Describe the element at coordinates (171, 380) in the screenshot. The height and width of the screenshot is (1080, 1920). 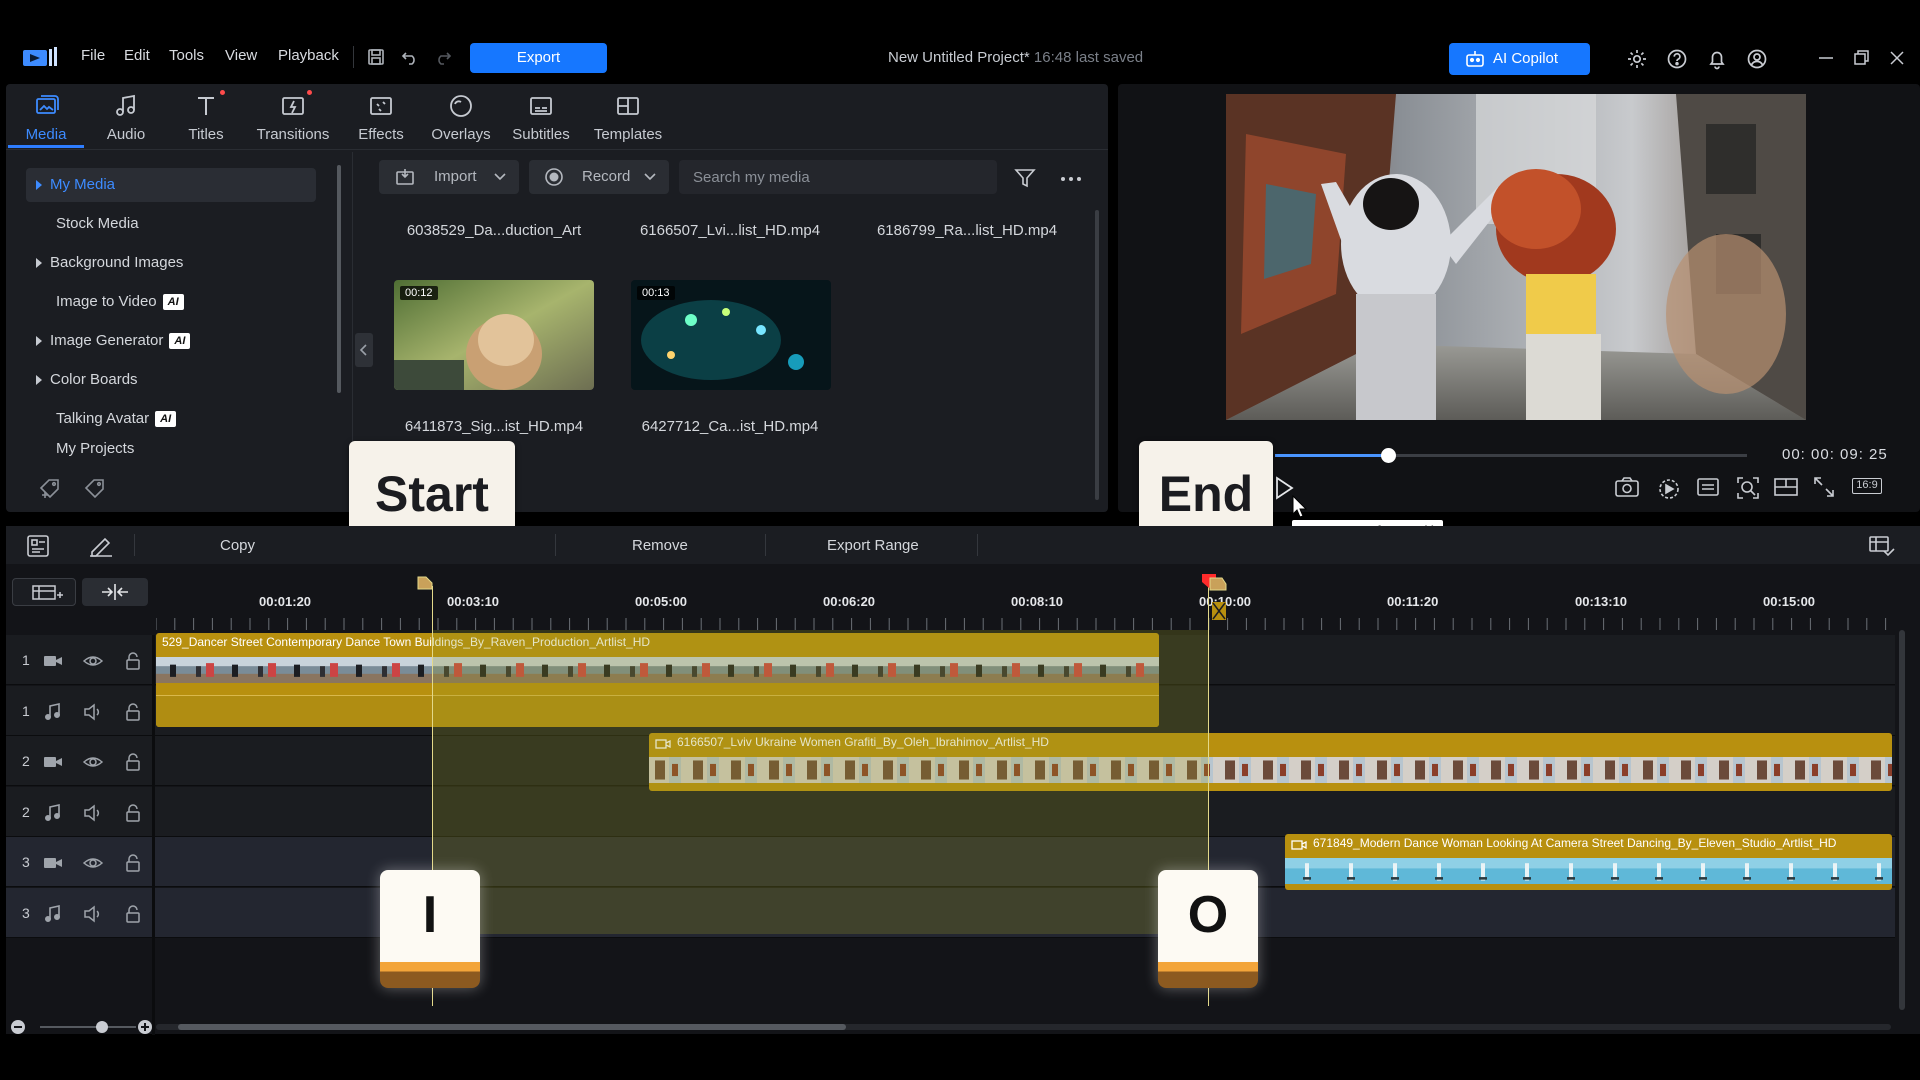
I see `sidebar-item-color-boards: Color Boards` at that location.